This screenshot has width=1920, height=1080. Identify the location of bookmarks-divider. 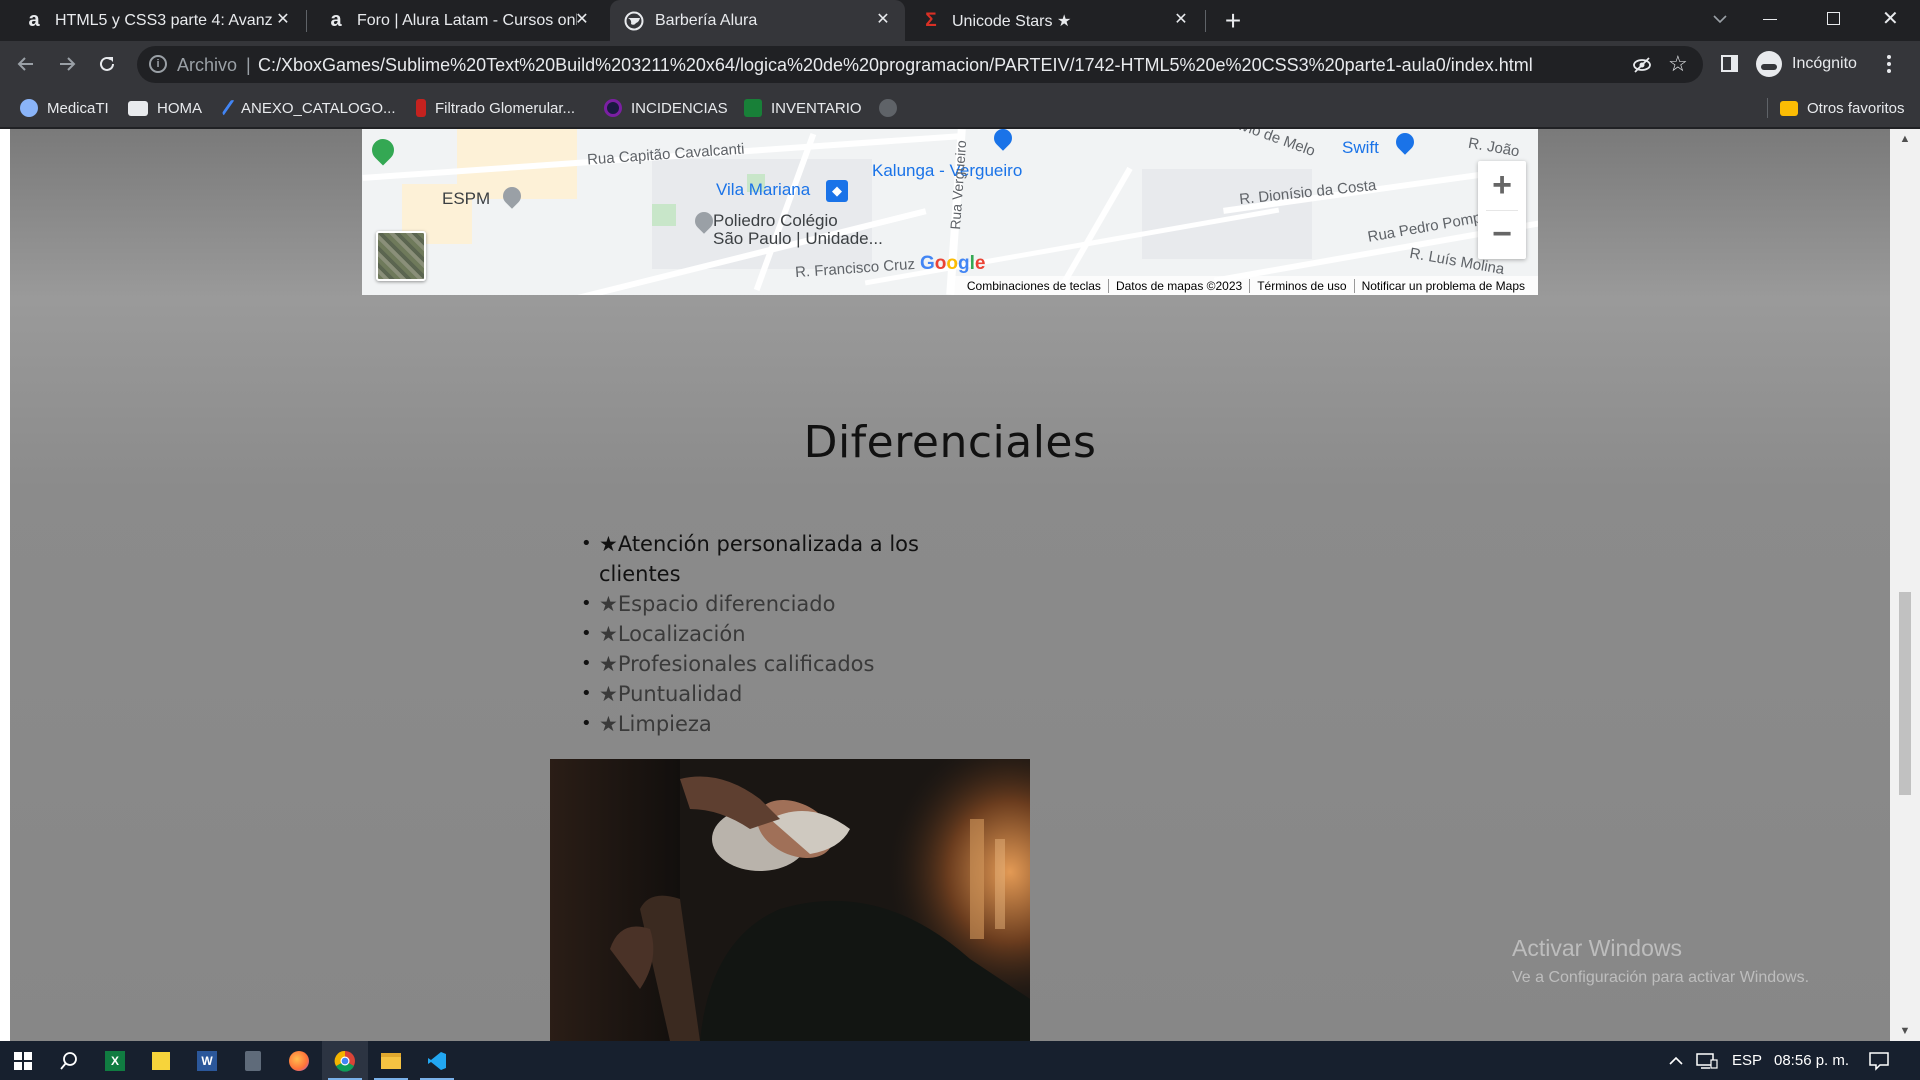
(1767, 108).